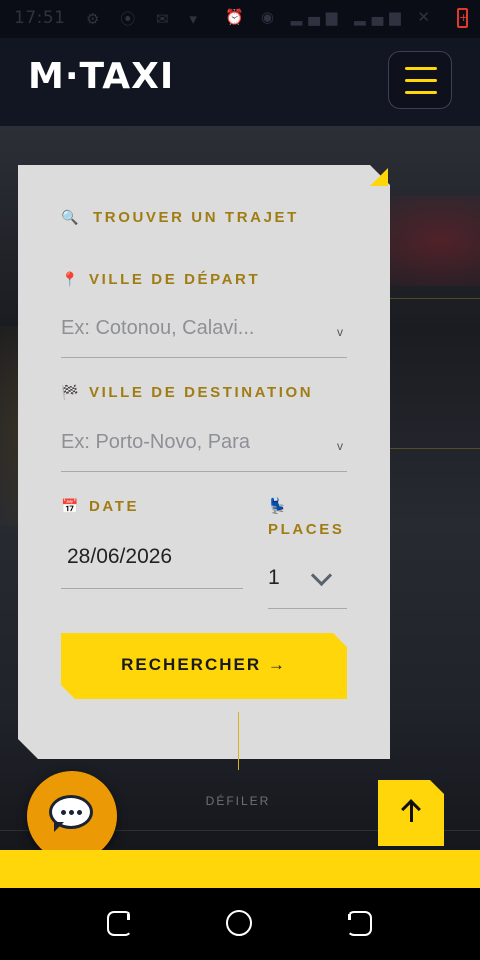 The width and height of the screenshot is (480, 960). I want to click on scroll-hint: DÉFILER, so click(238, 801).